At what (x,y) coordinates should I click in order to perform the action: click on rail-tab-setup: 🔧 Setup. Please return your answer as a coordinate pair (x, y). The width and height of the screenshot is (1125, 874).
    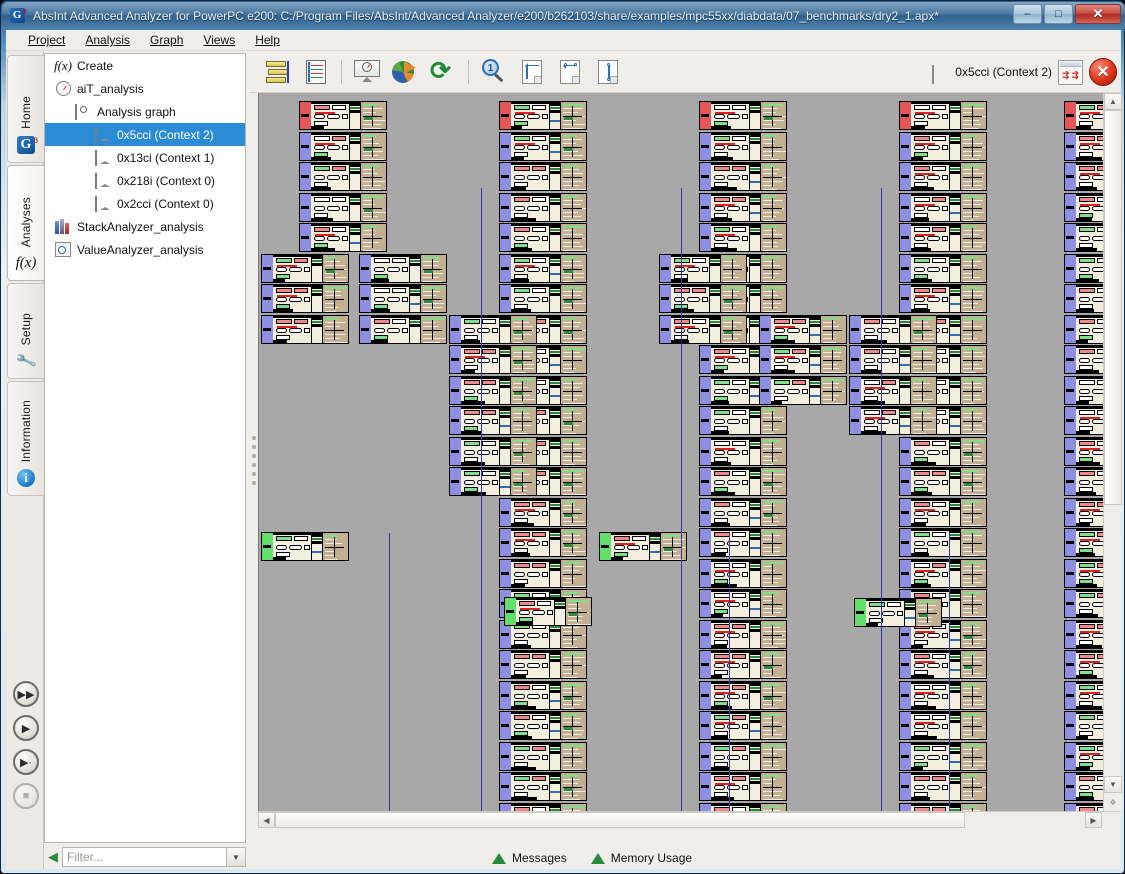
    Looking at the image, I should click on (25, 331).